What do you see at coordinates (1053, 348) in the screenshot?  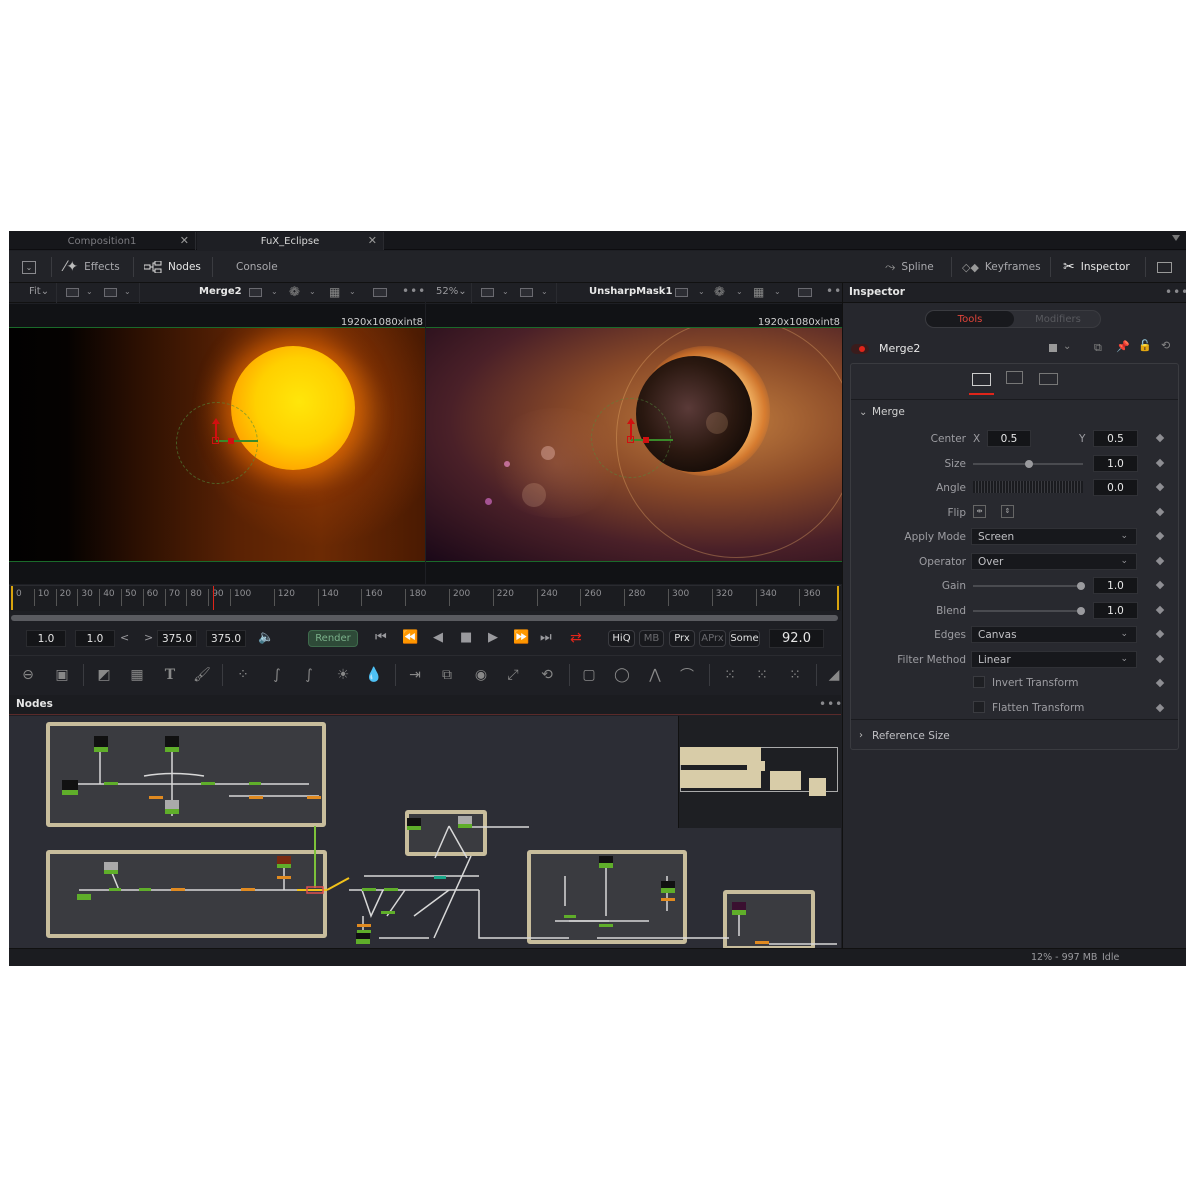 I see `color-swatch-icon` at bounding box center [1053, 348].